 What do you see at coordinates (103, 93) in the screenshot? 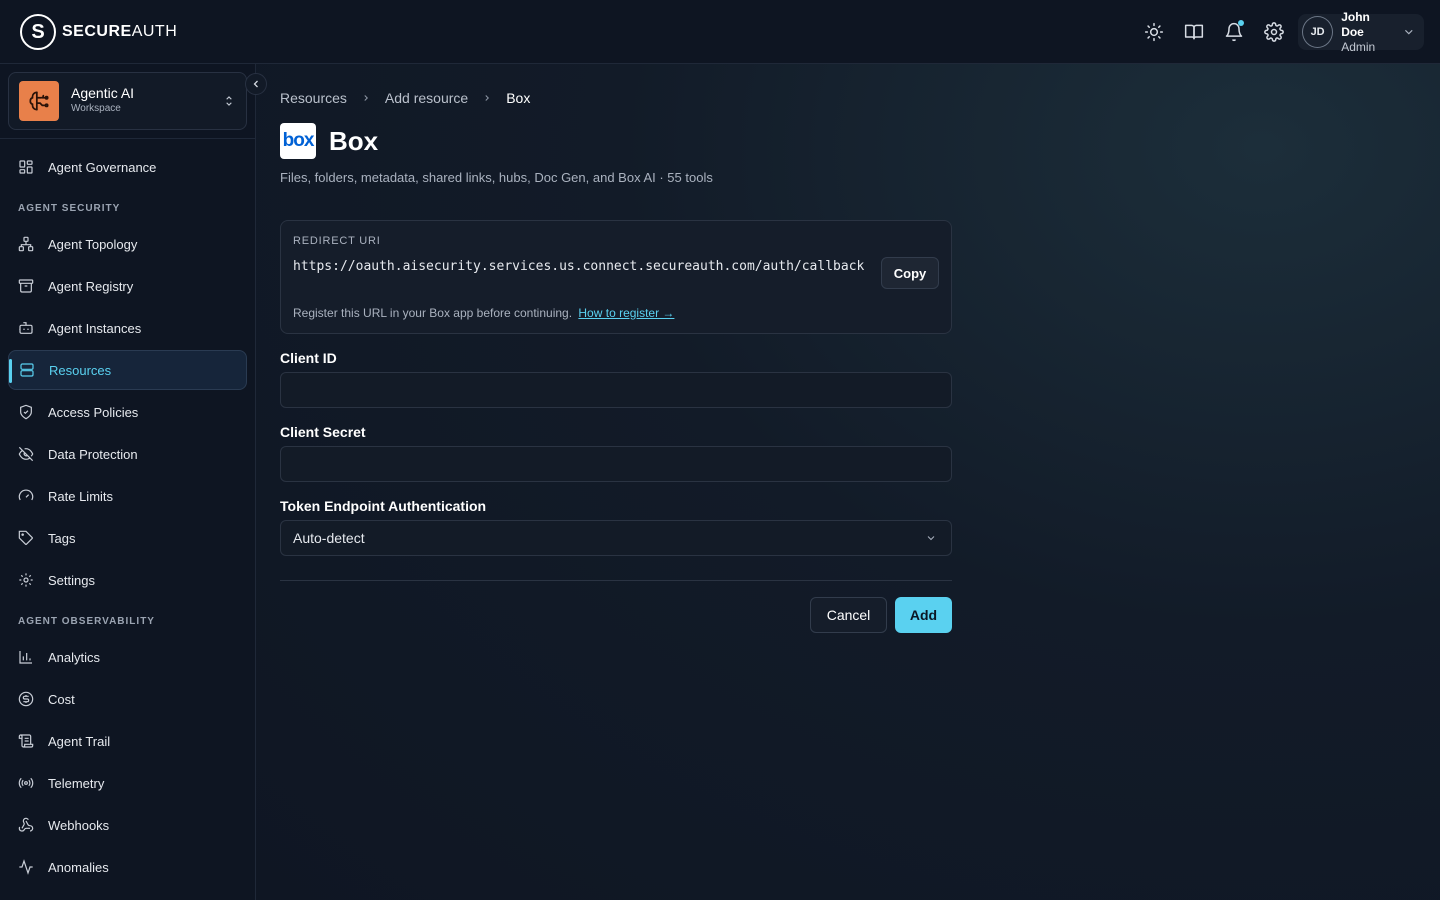
I see `workspace-name: Agentic AI` at bounding box center [103, 93].